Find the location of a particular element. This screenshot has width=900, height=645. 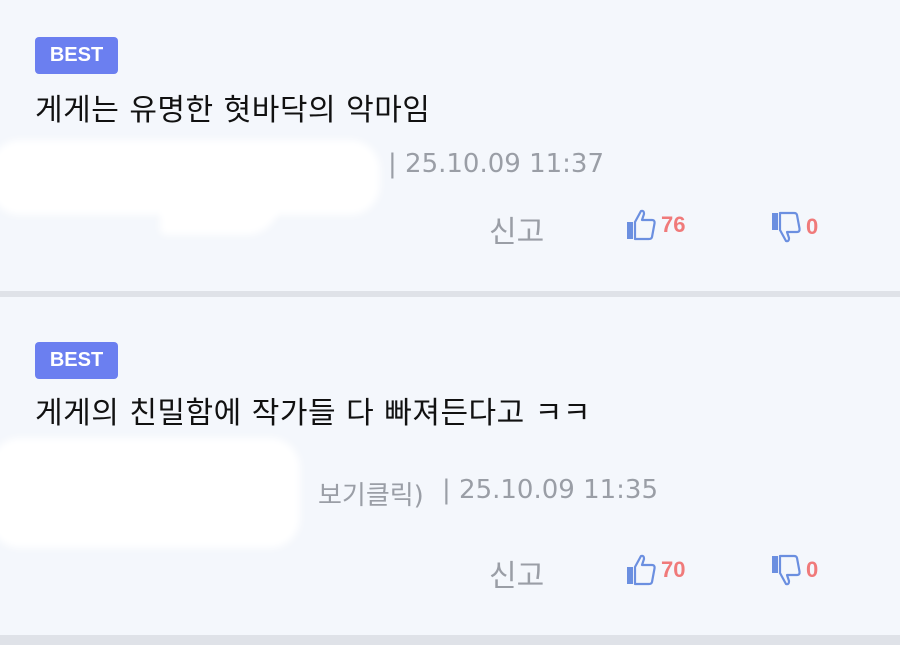

like-button: 76 is located at coordinates (655, 225).